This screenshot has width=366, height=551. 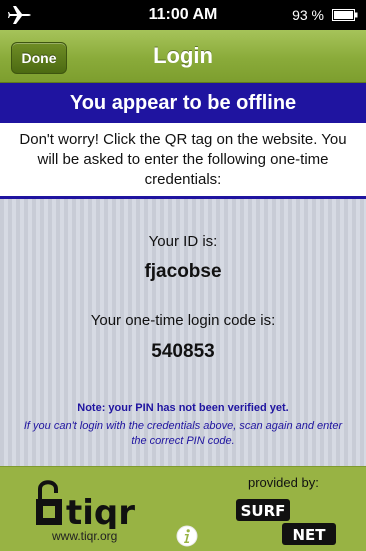 I want to click on login-code-value: 540853, so click(x=183, y=351).